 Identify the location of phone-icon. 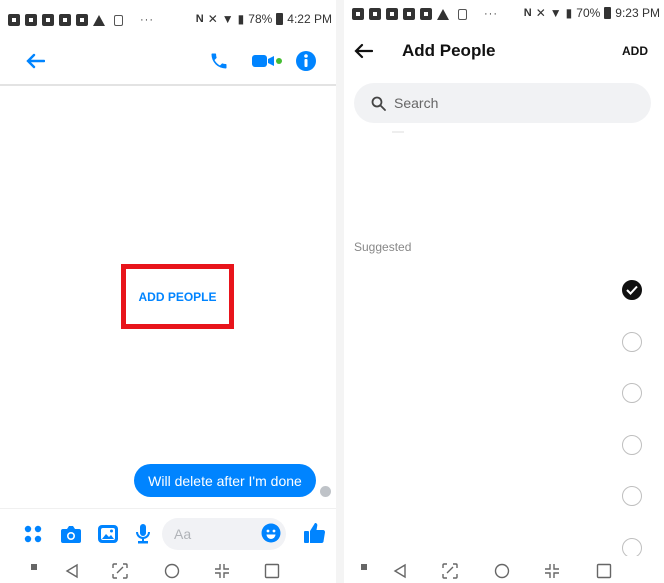
(219, 61).